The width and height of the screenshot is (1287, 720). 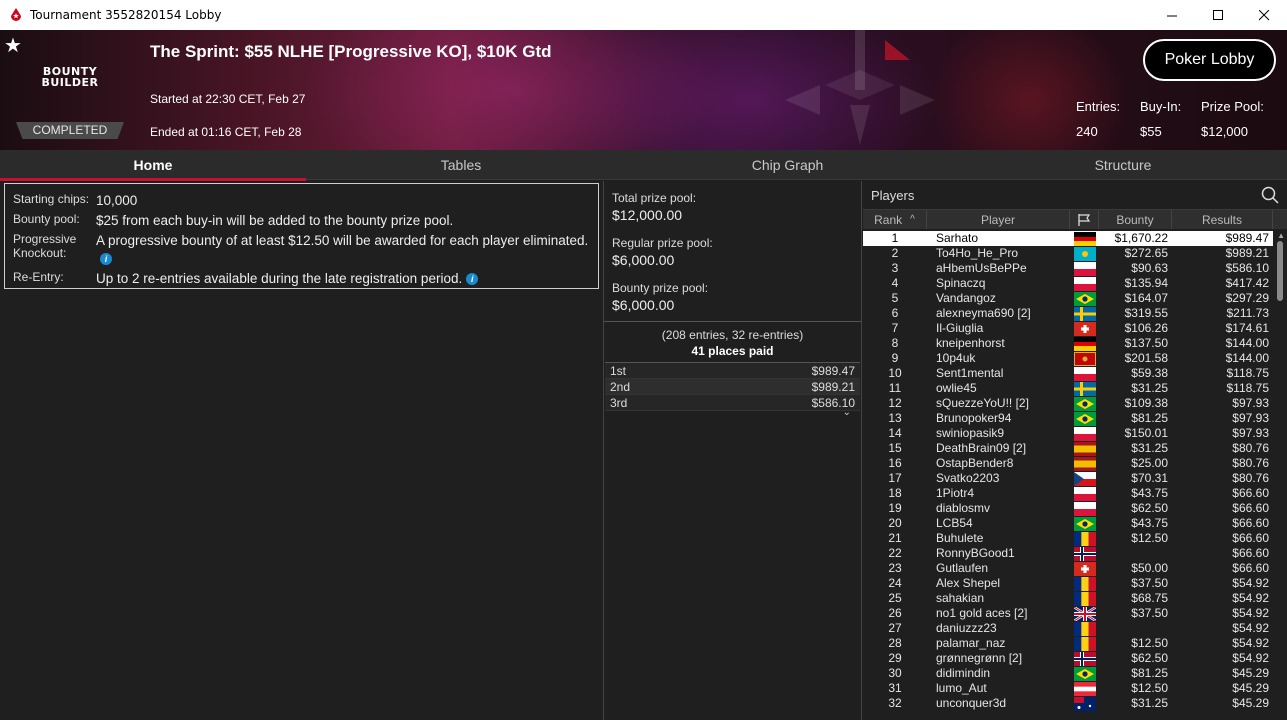 What do you see at coordinates (1068, 688) in the screenshot?
I see `player-row: 31 lumo_Aut $12.50 $45.29` at bounding box center [1068, 688].